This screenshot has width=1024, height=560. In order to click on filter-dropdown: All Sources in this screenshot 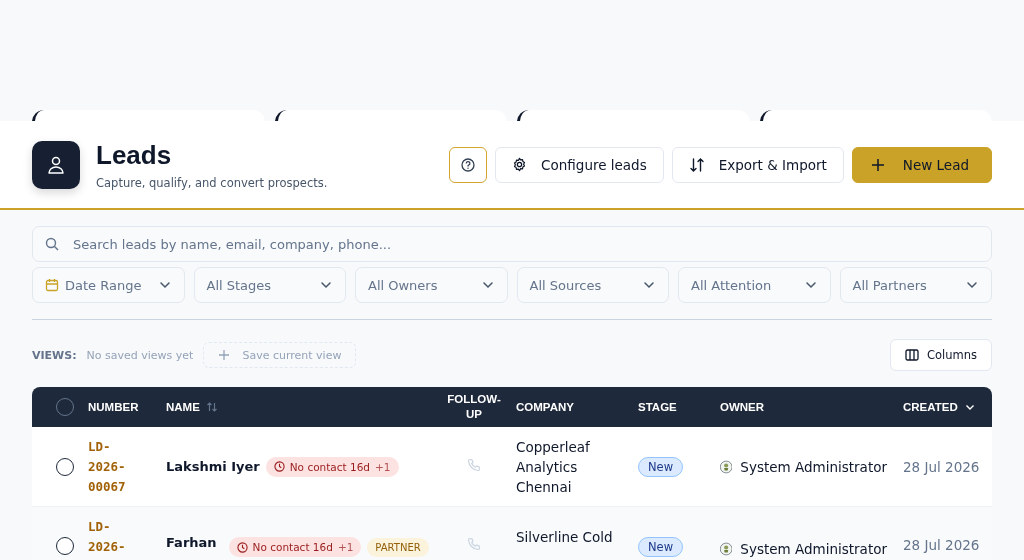, I will do `click(592, 285)`.